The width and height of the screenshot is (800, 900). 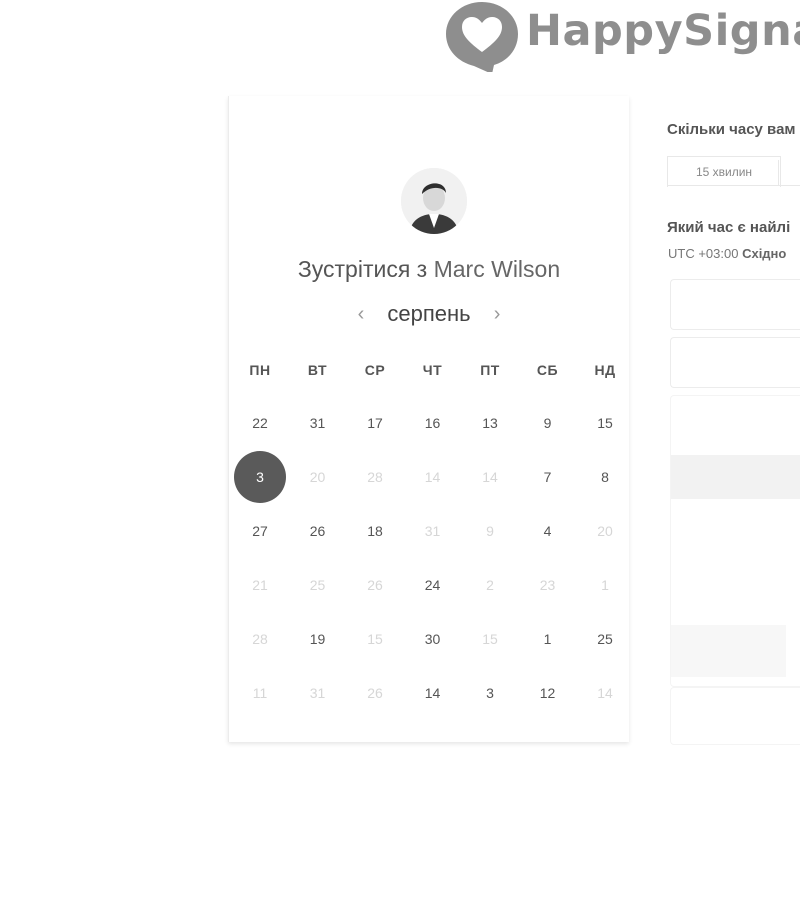 I want to click on weekday-header: ВТ, so click(x=317, y=370).